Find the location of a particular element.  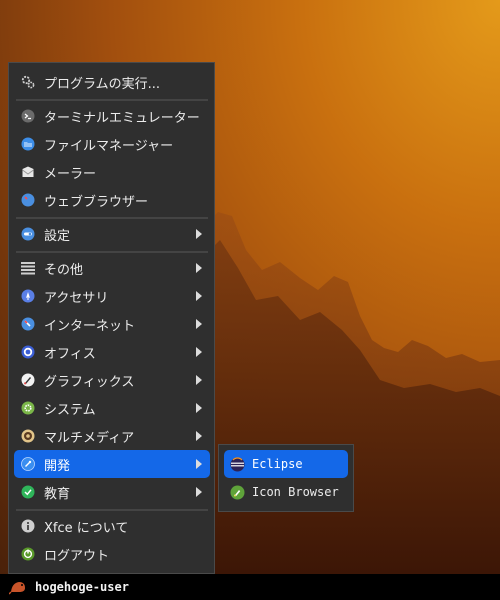

menu-item-label: オフィス is located at coordinates (70, 354).